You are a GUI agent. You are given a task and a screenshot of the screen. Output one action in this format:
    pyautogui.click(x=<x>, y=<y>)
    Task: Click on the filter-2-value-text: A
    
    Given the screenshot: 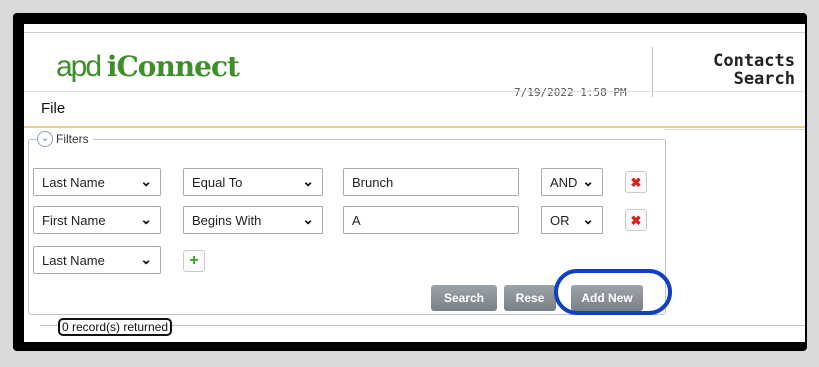 What is the action you would take?
    pyautogui.click(x=356, y=220)
    